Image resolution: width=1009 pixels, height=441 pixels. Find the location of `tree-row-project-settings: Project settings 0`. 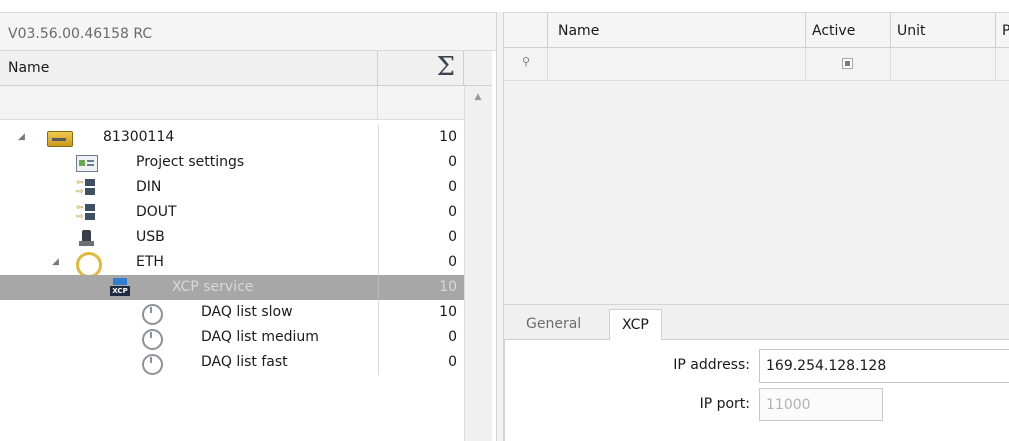

tree-row-project-settings: Project settings 0 is located at coordinates (232, 162).